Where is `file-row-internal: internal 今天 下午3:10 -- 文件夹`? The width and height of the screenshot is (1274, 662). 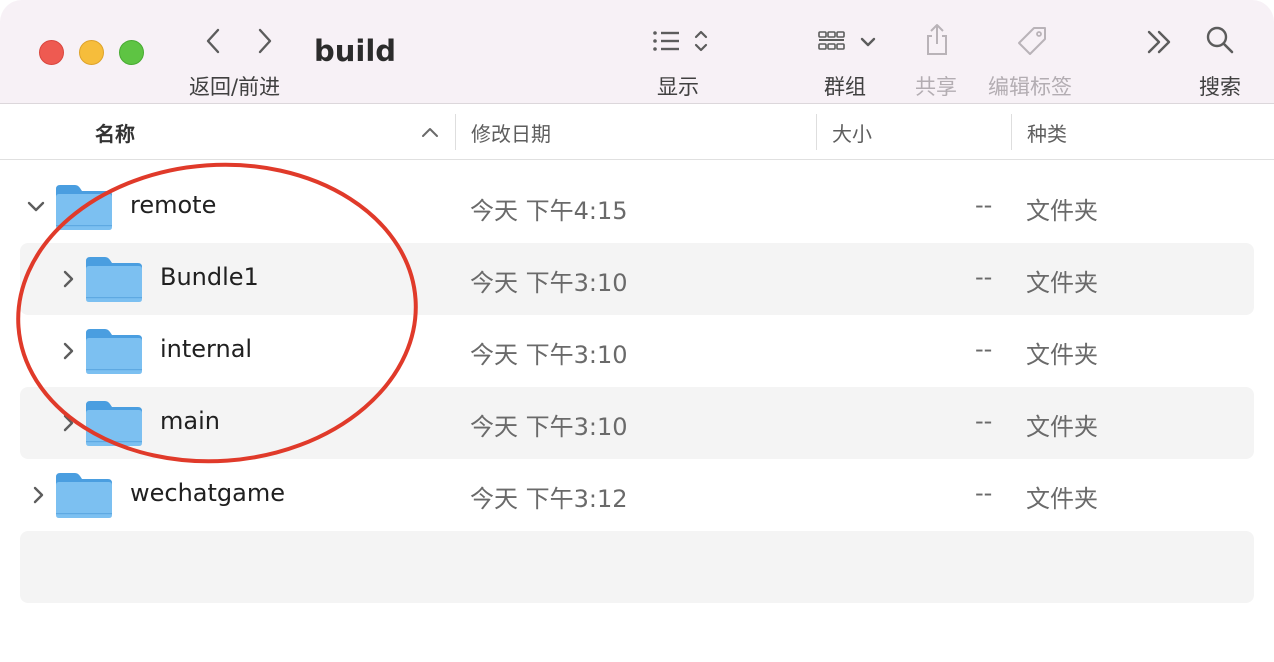 file-row-internal: internal 今天 下午3:10 -- 文件夹 is located at coordinates (637, 351).